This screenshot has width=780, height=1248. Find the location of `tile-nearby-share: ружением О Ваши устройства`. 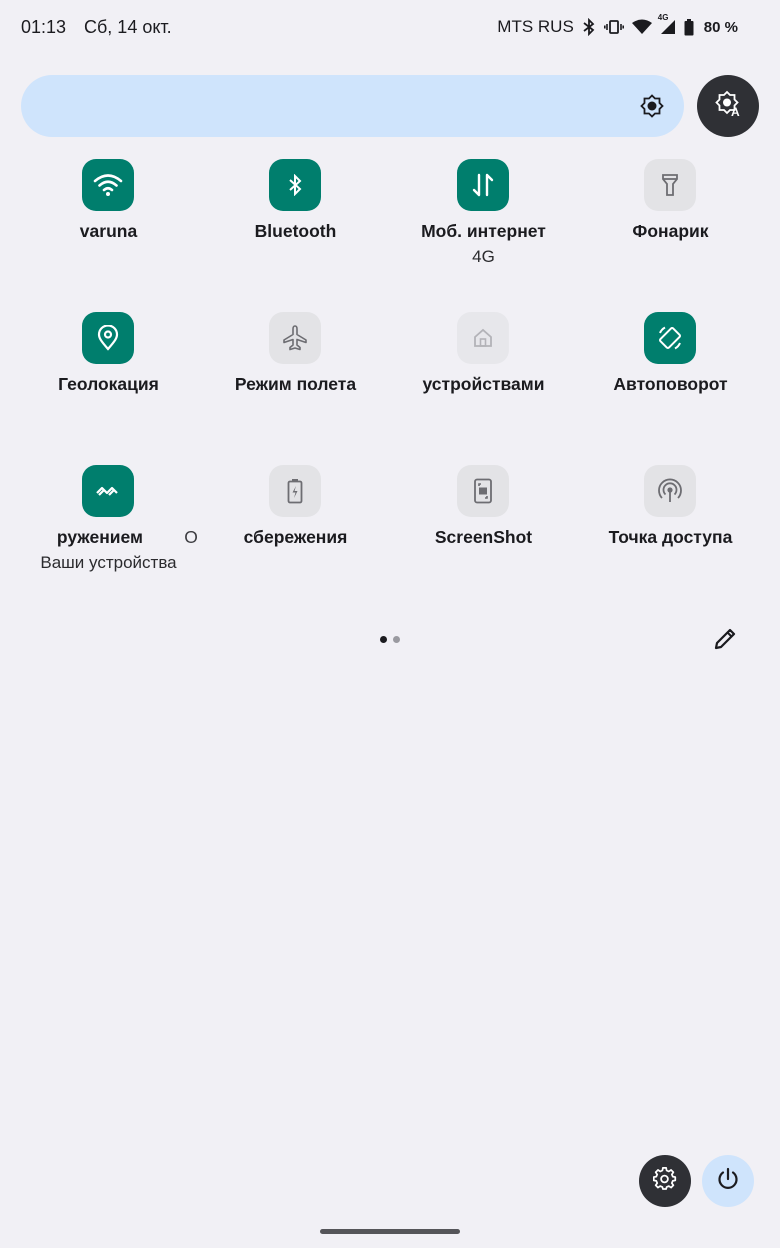

tile-nearby-share: ружением О Ваши устройства is located at coordinates (108, 535).